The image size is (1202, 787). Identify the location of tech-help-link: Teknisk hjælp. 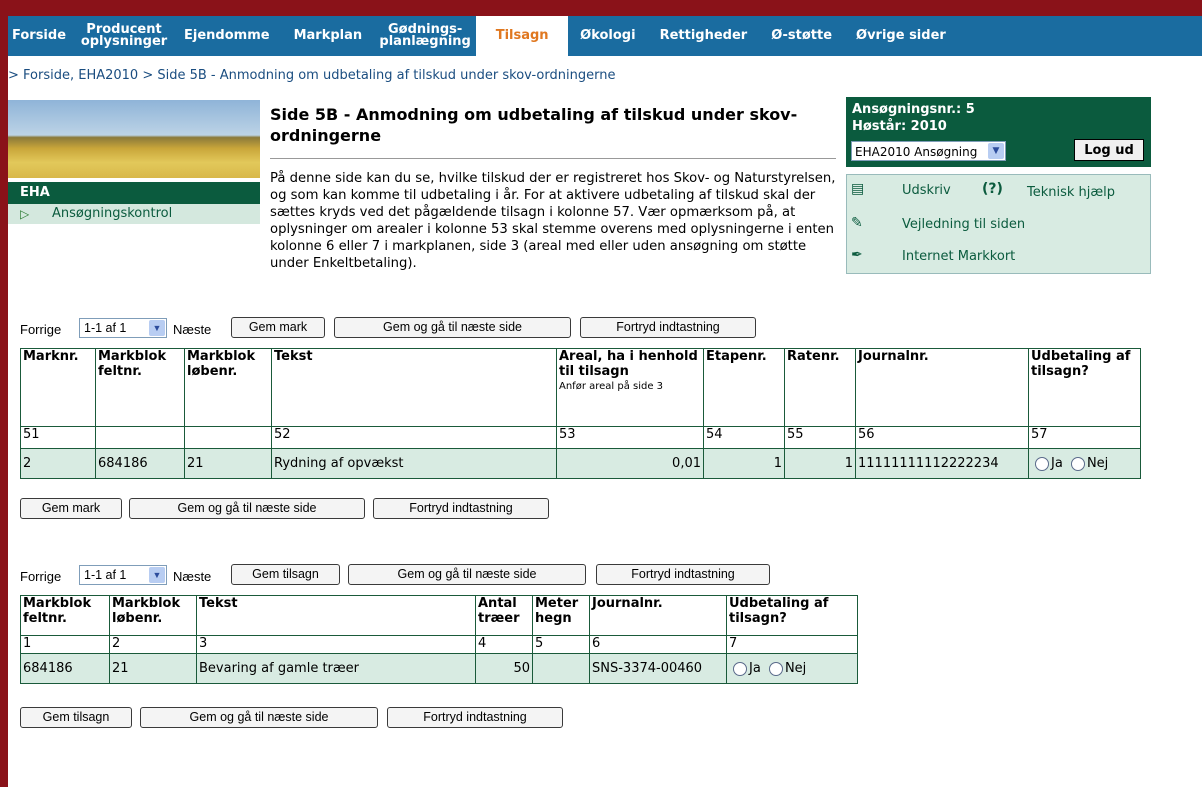
(1071, 192).